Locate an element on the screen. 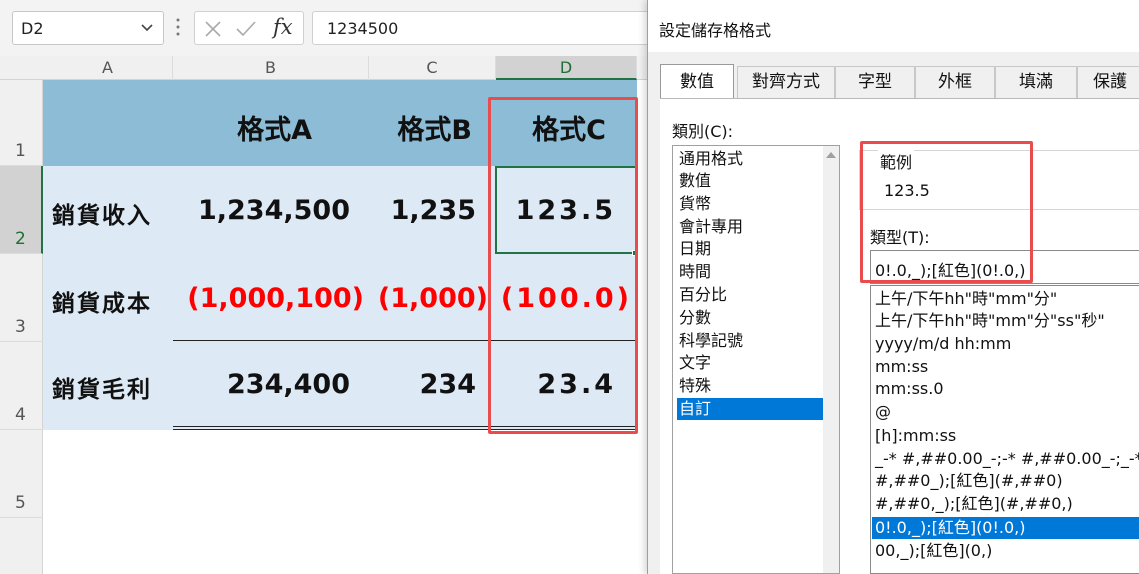 This screenshot has height=574, width=1139. type-label: 類型(T): is located at coordinates (900, 237).